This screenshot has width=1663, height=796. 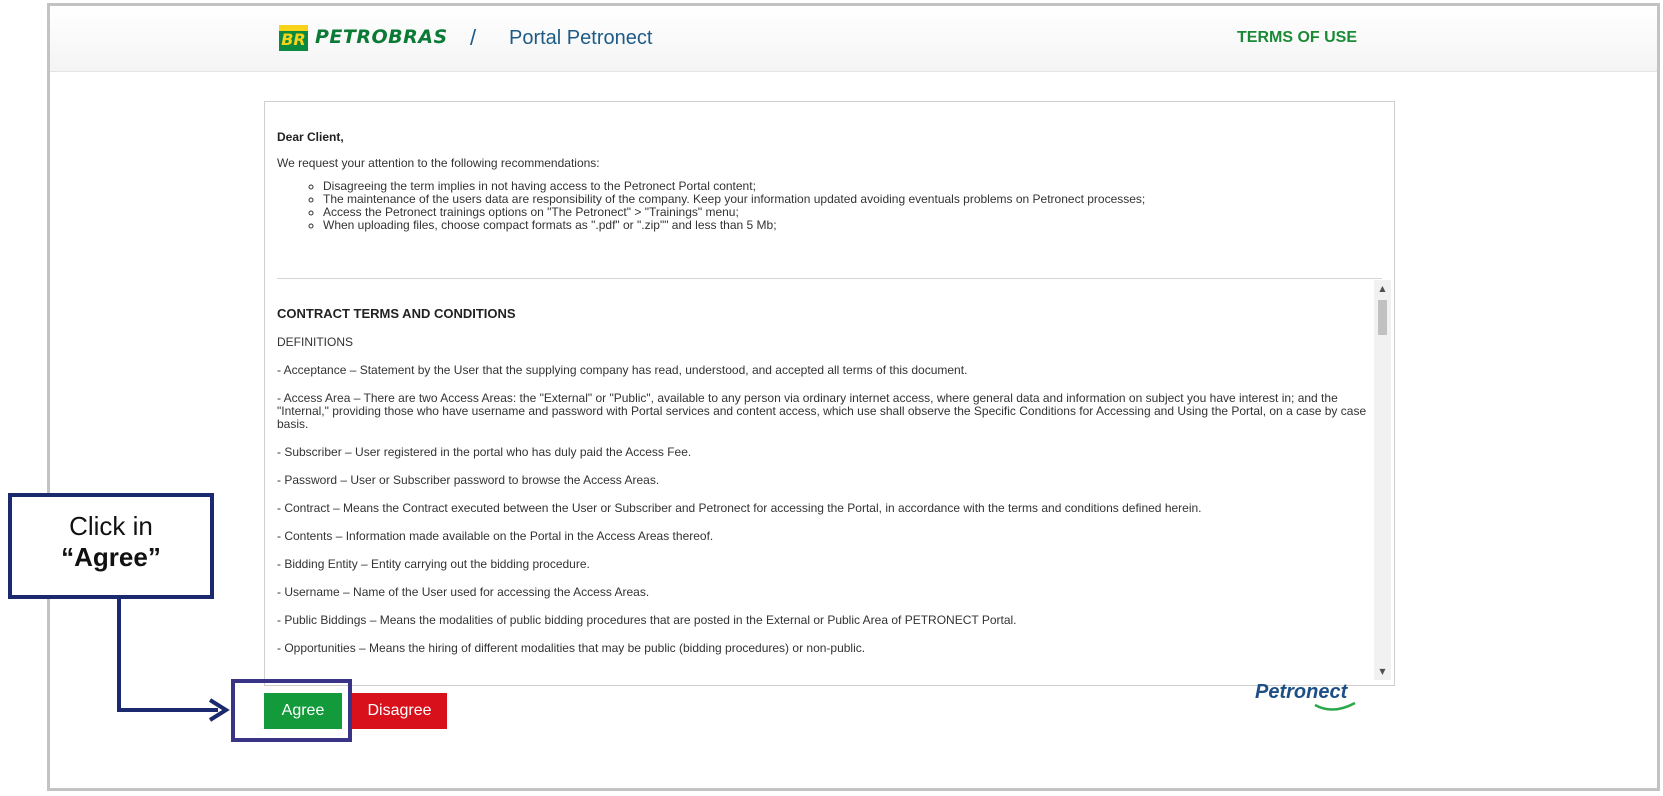 I want to click on greeting-text: Dear Client,, so click(x=310, y=137).